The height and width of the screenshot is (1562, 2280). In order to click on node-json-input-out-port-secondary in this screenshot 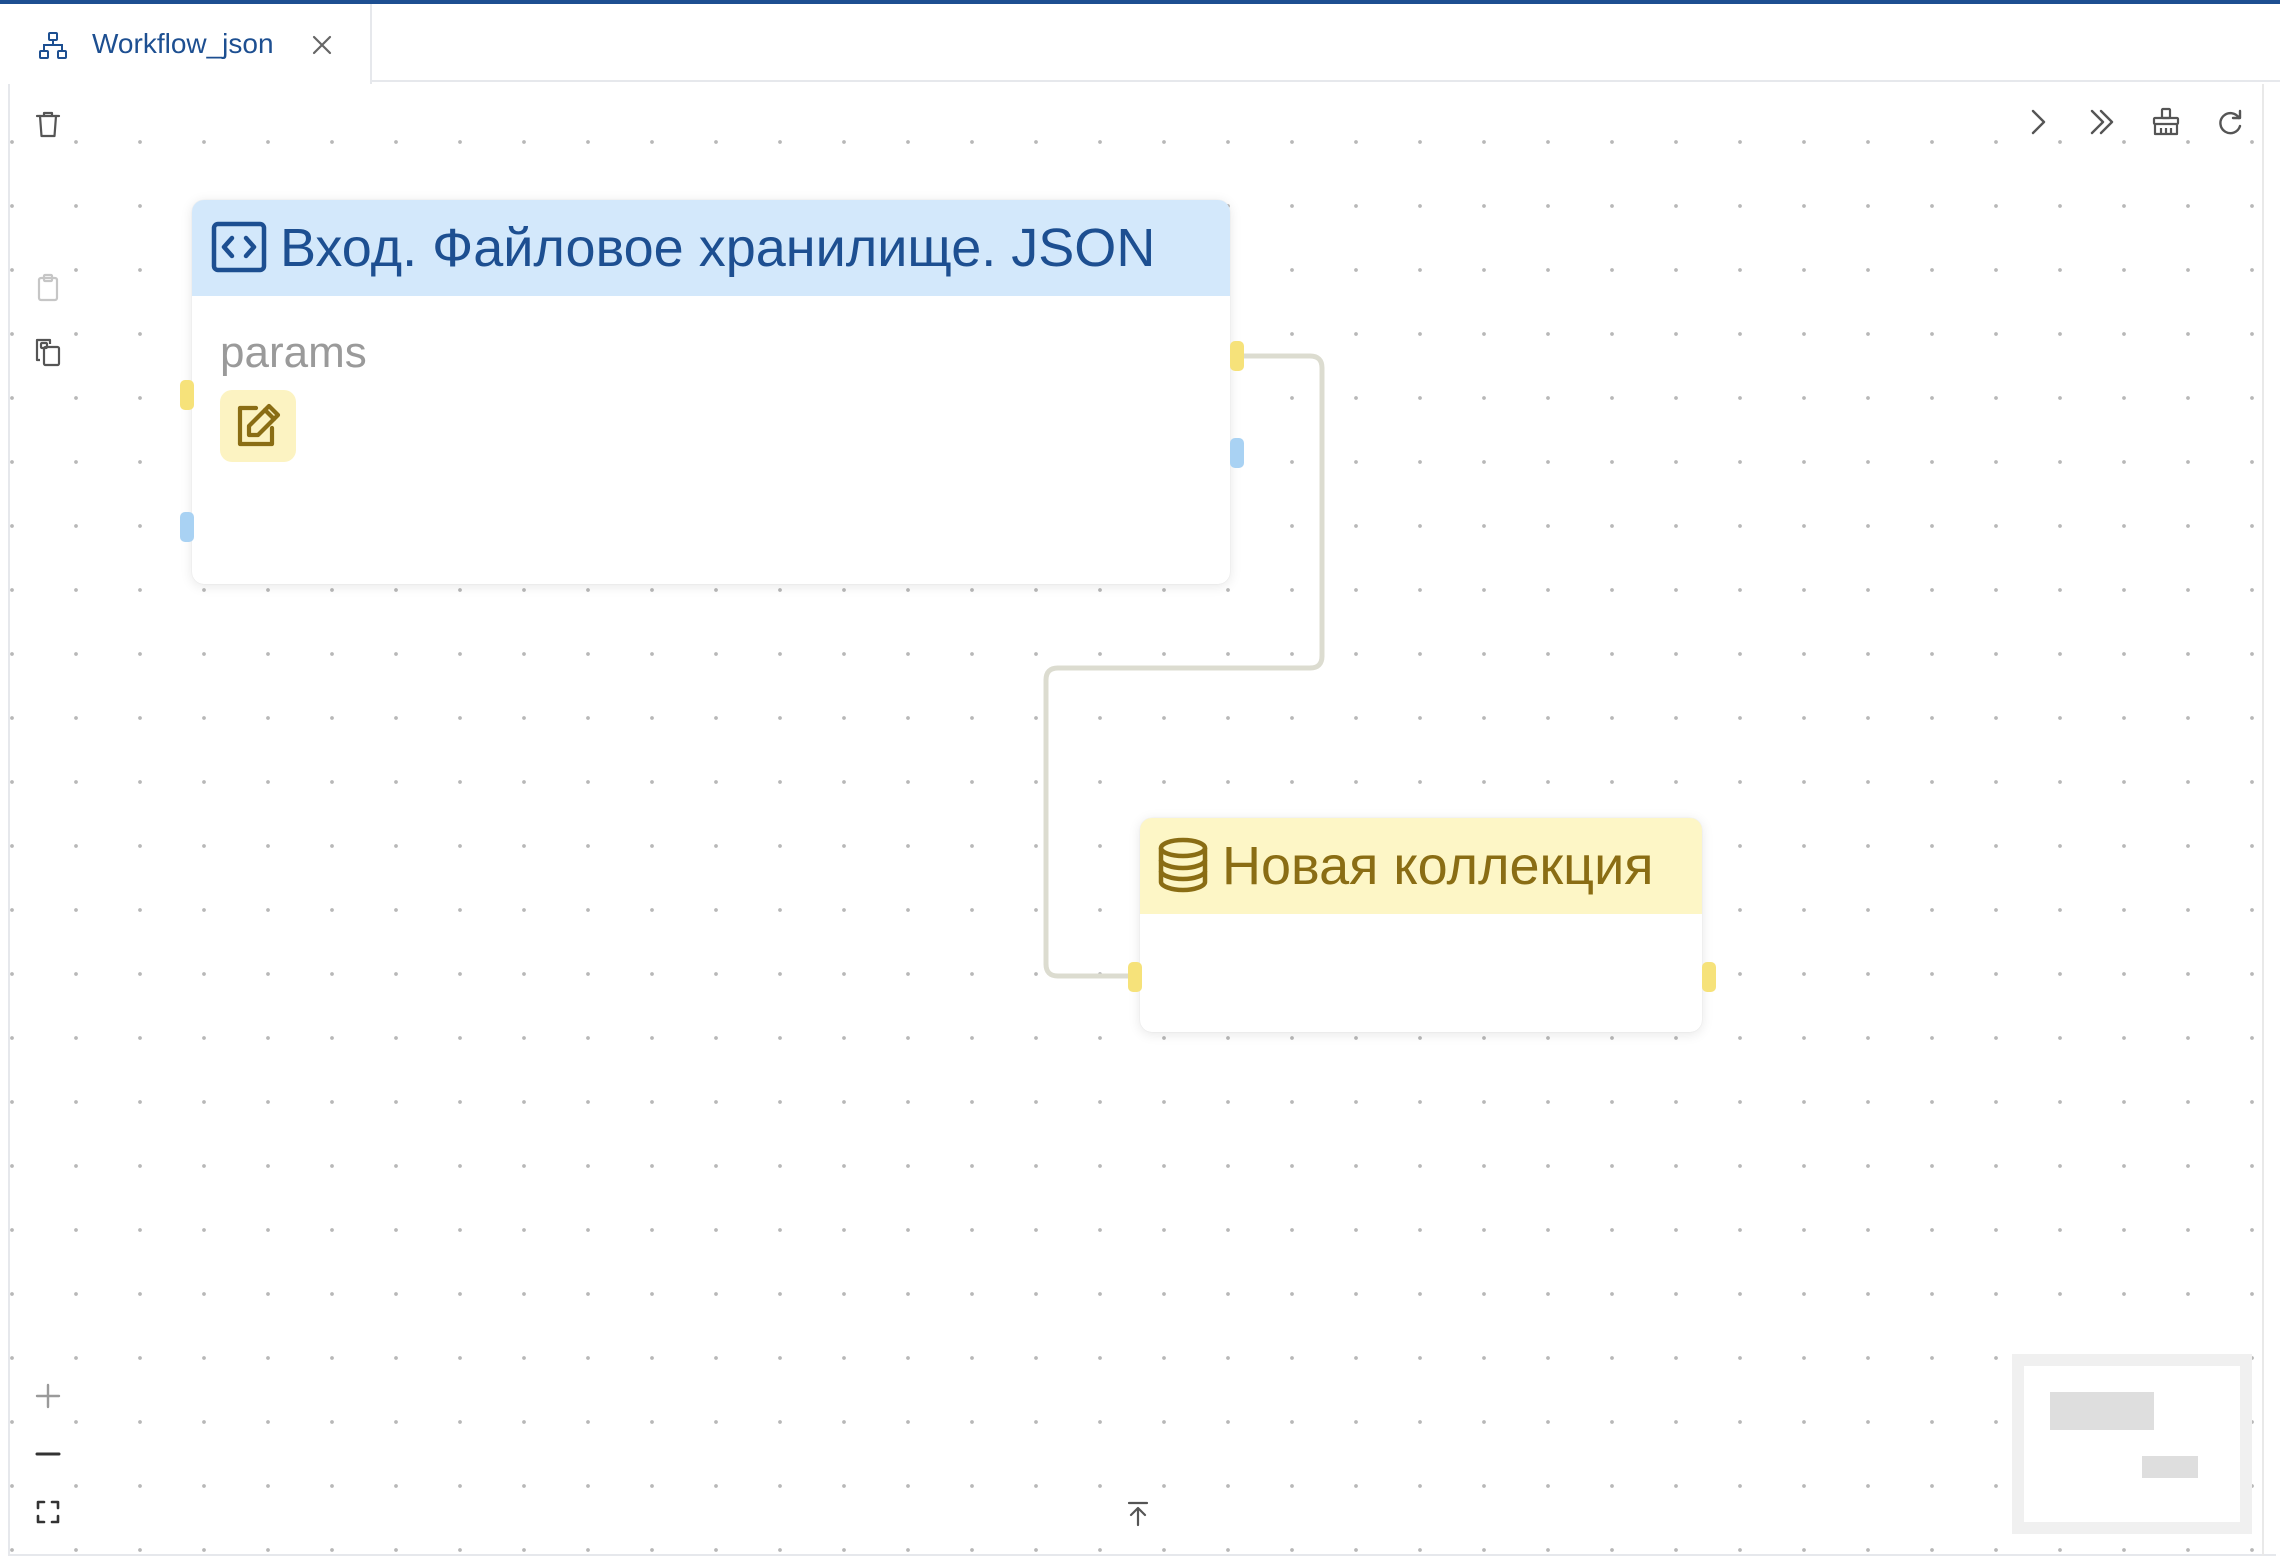, I will do `click(1237, 453)`.